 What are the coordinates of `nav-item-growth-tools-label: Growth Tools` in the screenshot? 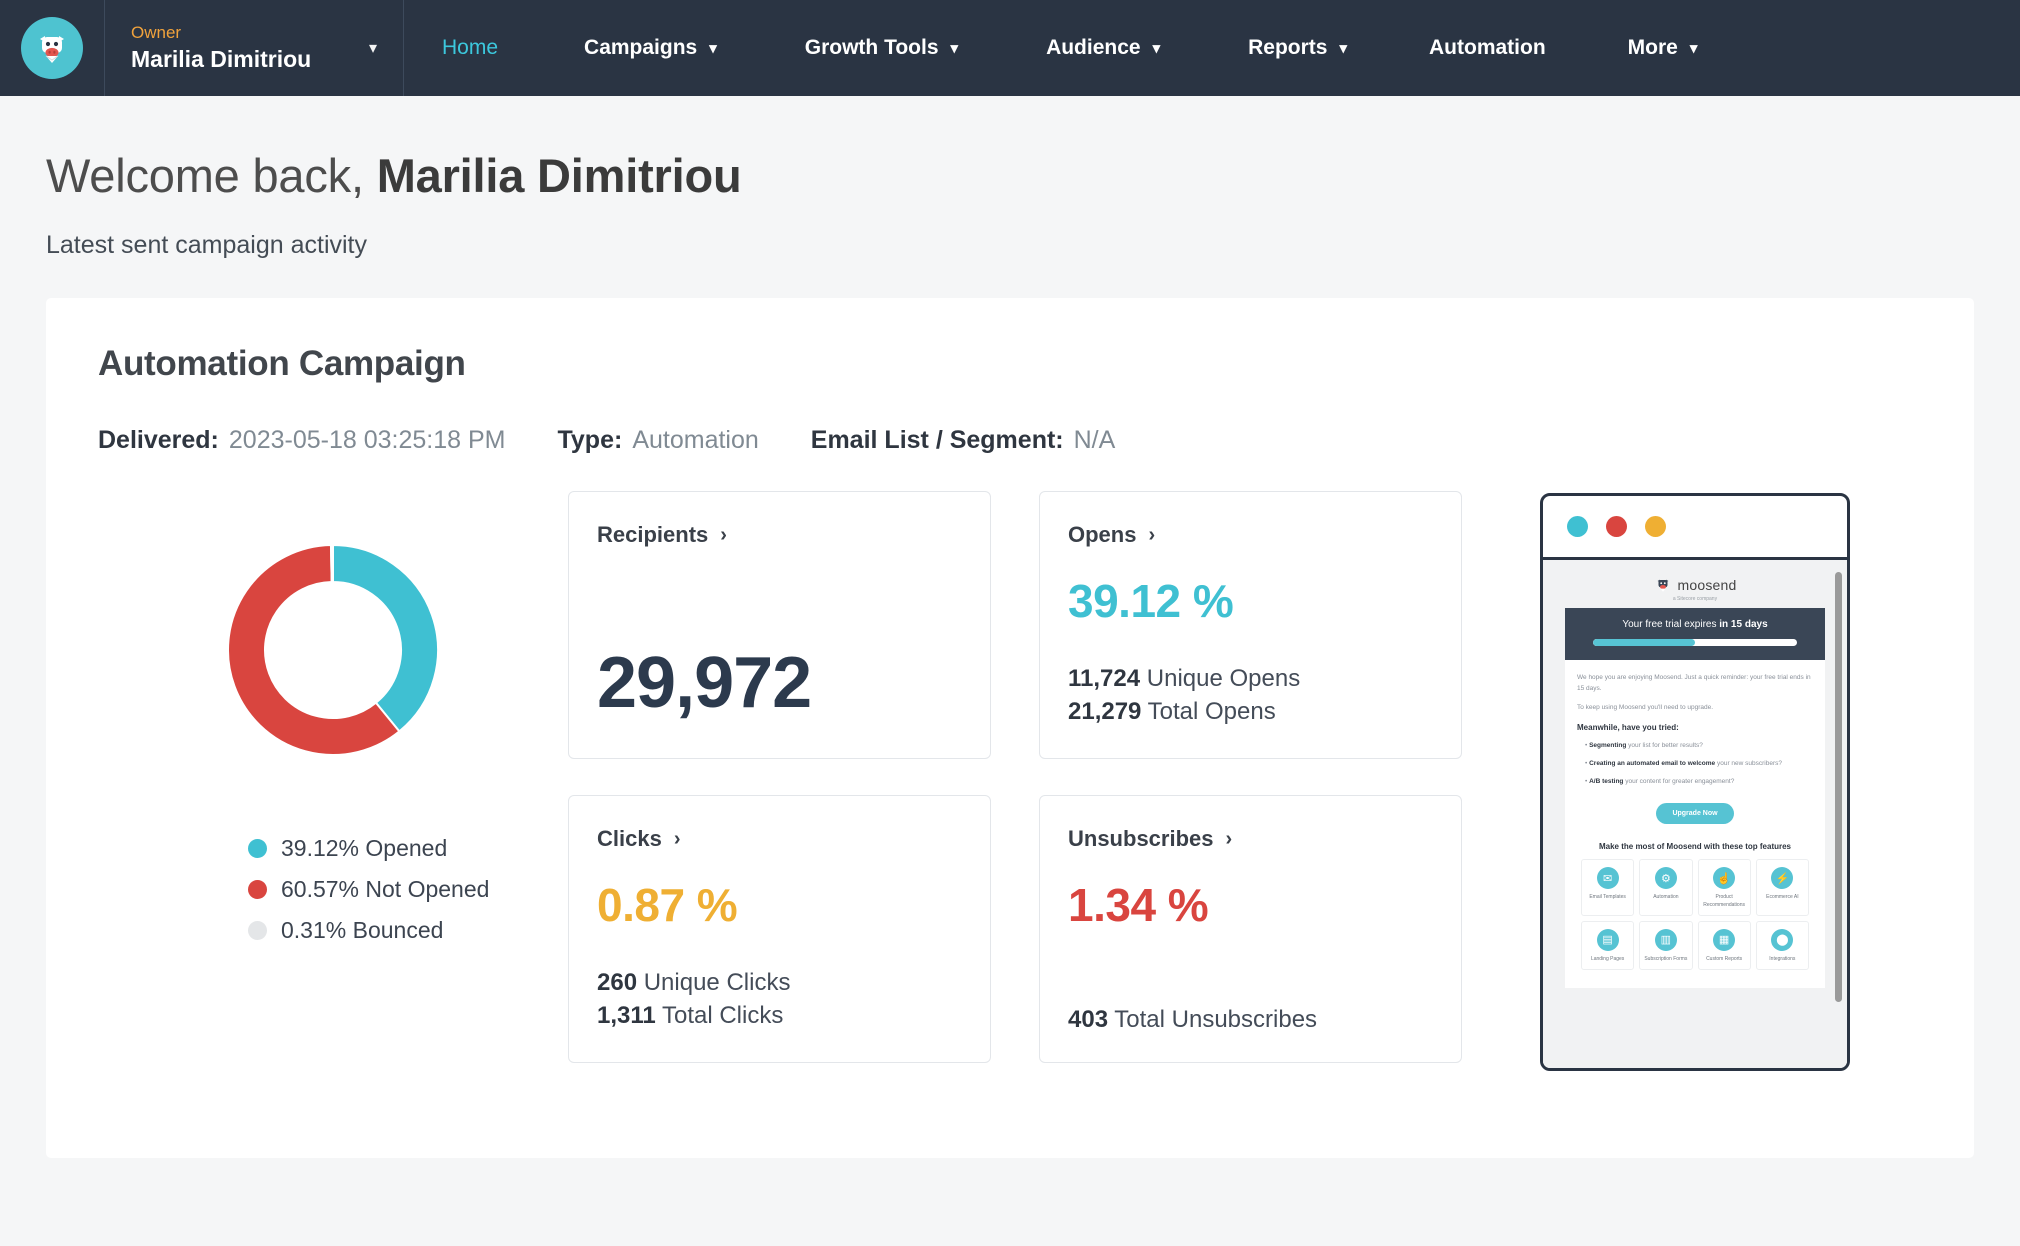 It's located at (871, 47).